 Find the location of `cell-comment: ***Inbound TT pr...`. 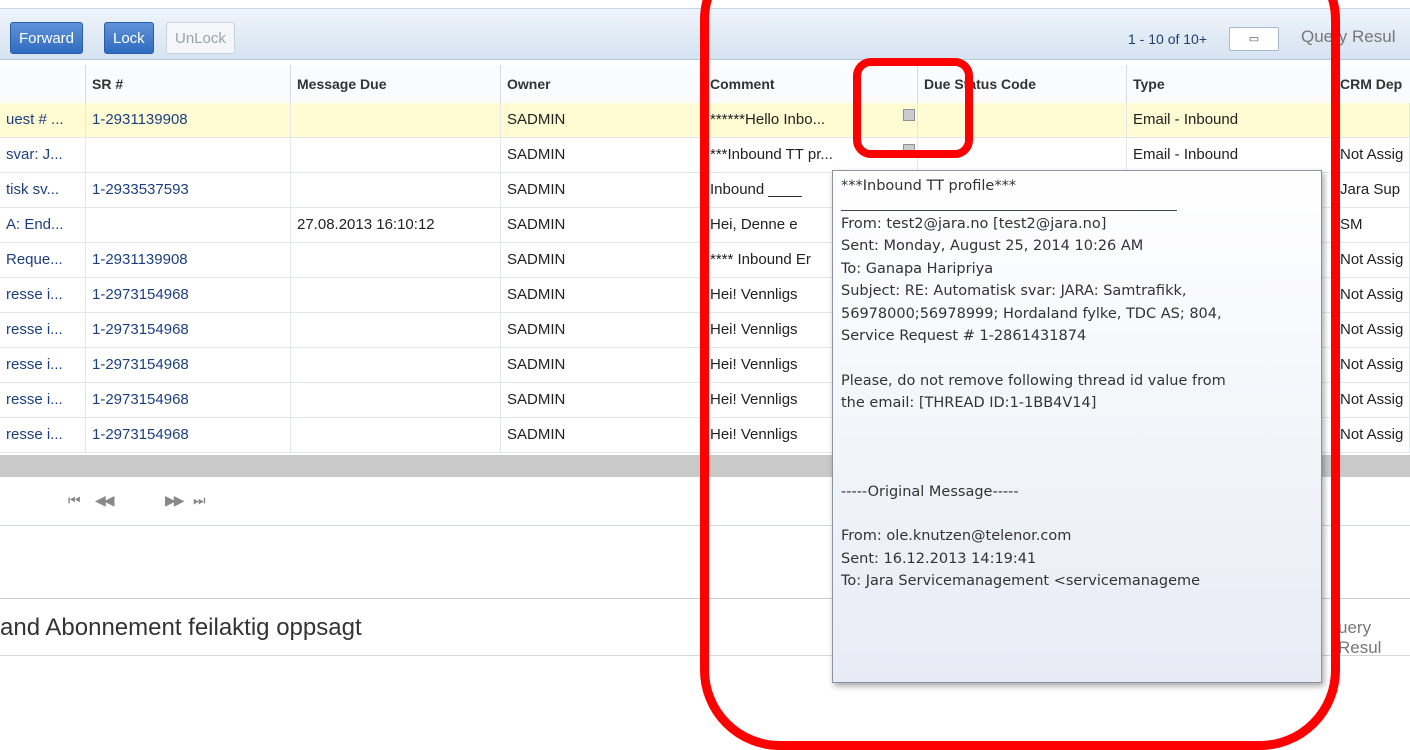

cell-comment: ***Inbound TT pr... is located at coordinates (811, 155).